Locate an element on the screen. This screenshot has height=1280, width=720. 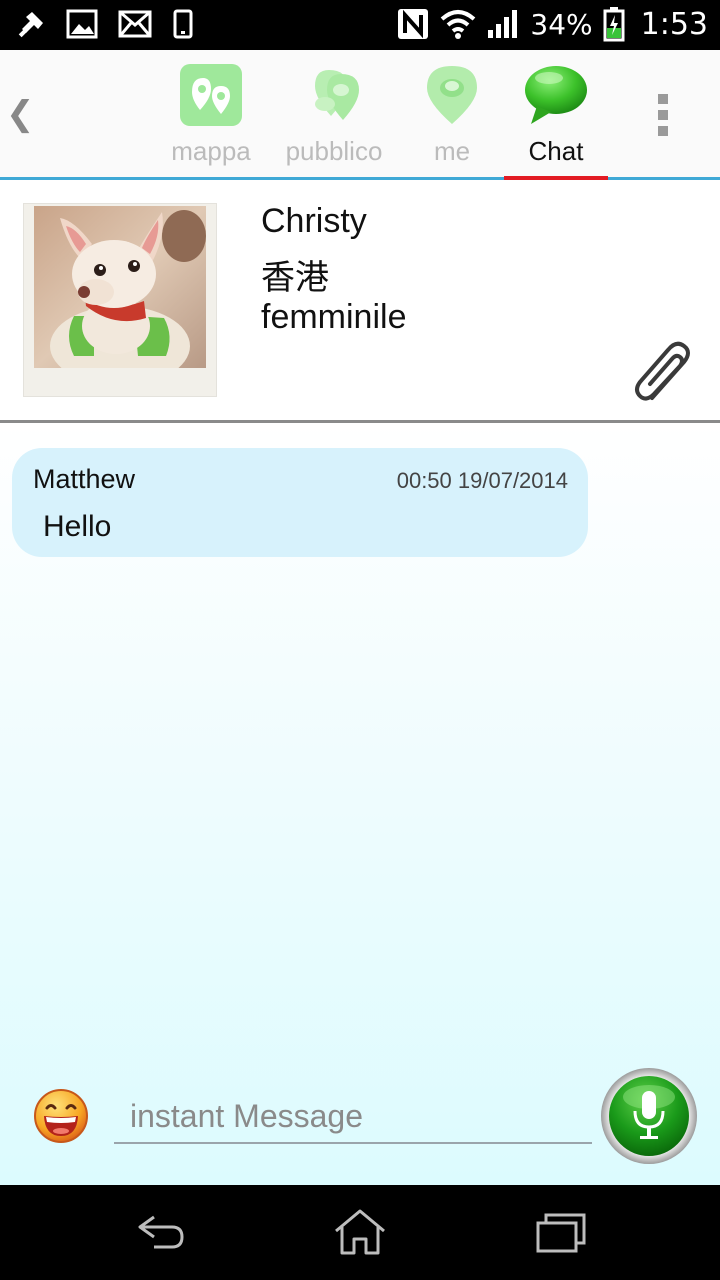
profile-city: 香港 is located at coordinates (295, 278).